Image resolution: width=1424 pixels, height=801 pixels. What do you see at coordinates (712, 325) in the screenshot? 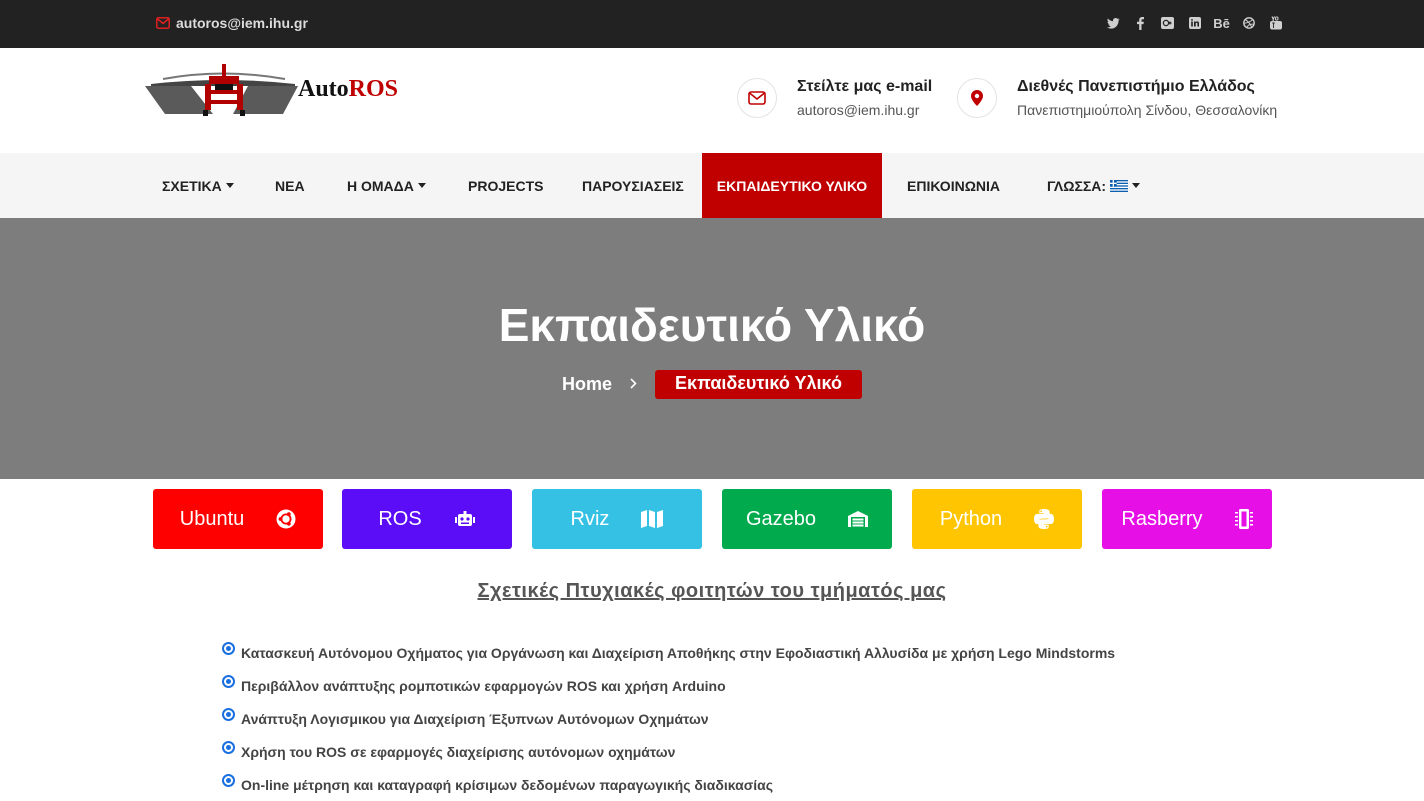
I see `page-title: Εκπαιδευτικό Υλικό` at bounding box center [712, 325].